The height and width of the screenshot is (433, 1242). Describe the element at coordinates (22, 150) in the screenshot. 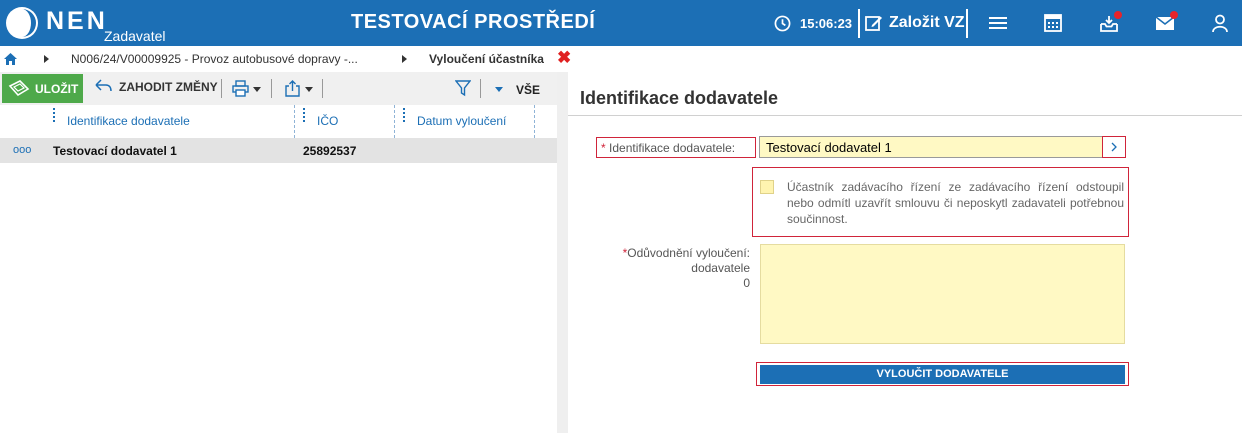

I see `row-actions-icon: ooo` at that location.